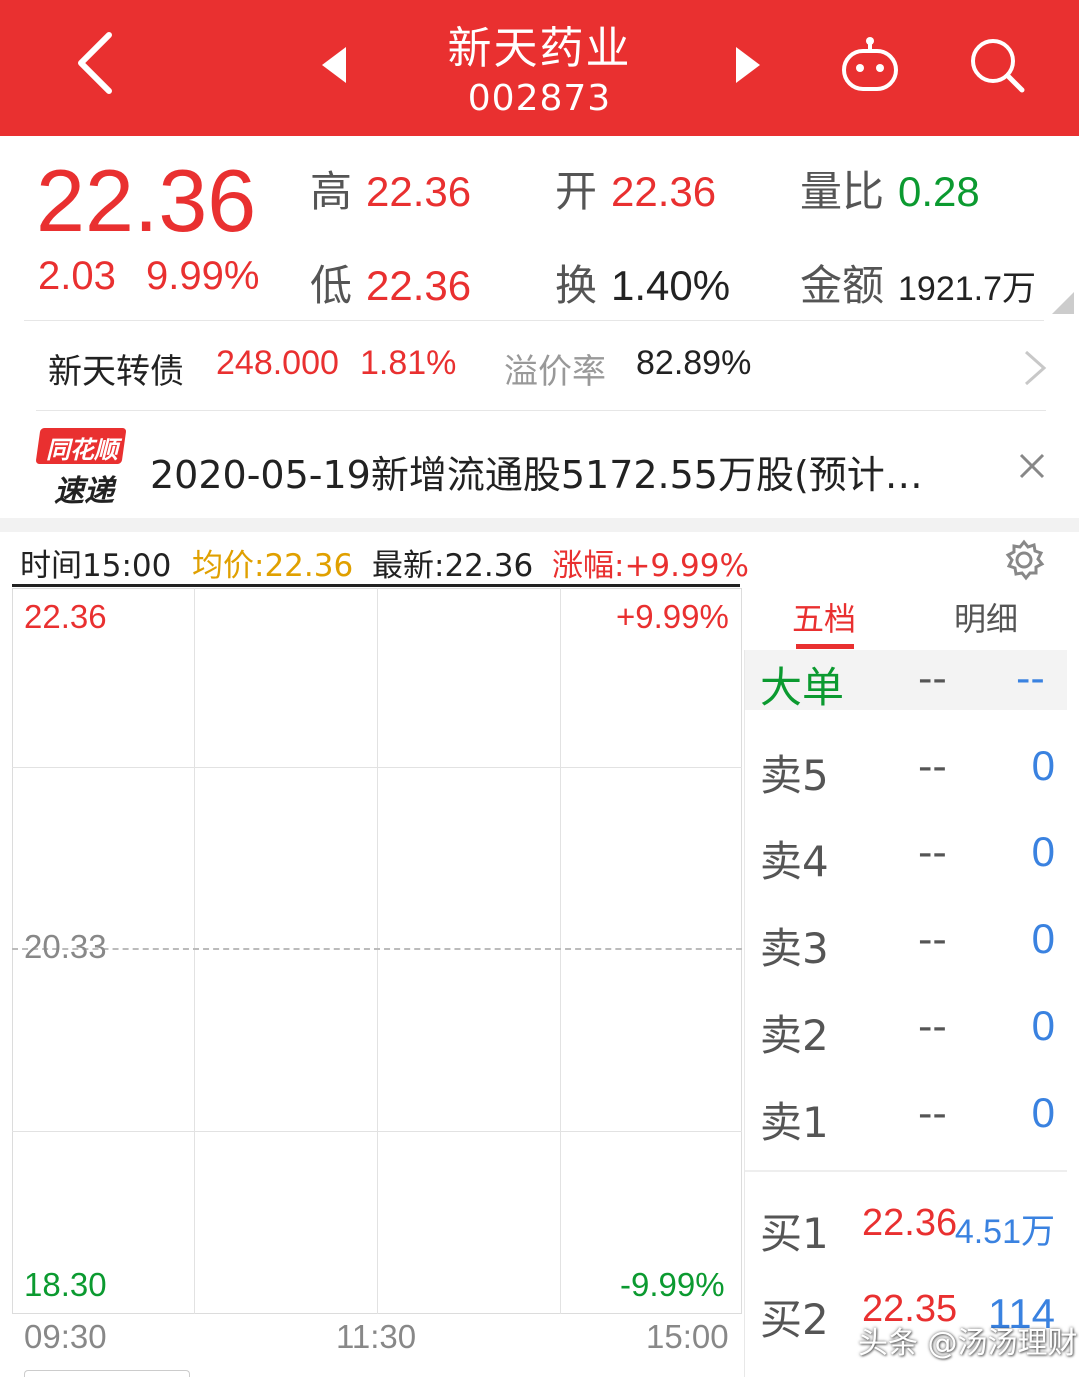  Describe the element at coordinates (77, 276) in the screenshot. I see `price-change: 2.03` at that location.